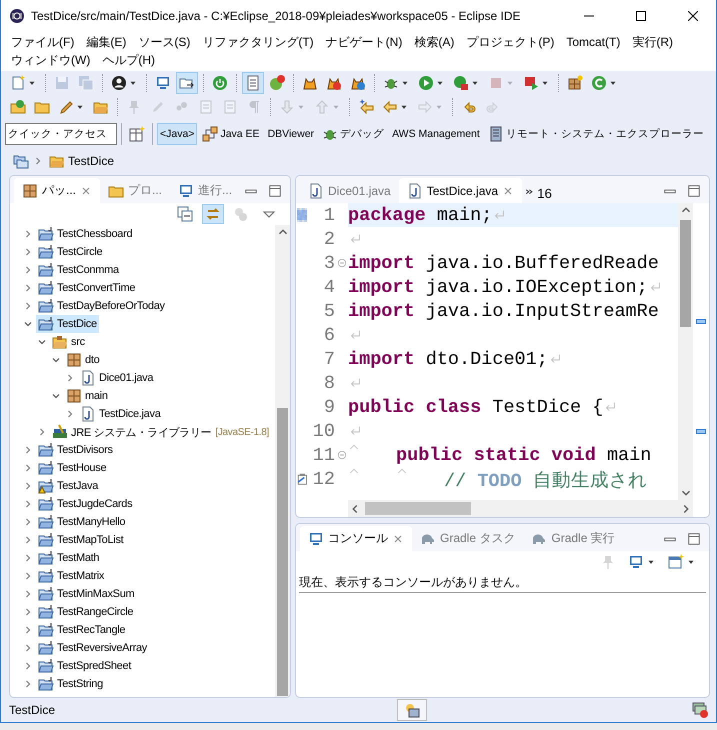 This screenshot has height=730, width=717. I want to click on line-number: 4, so click(328, 287).